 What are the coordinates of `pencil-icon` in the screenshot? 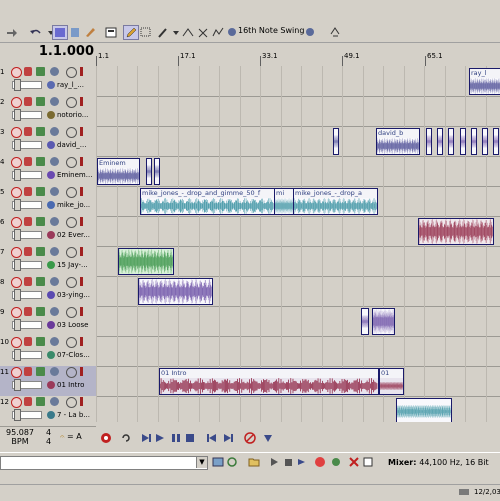 It's located at (131, 32).